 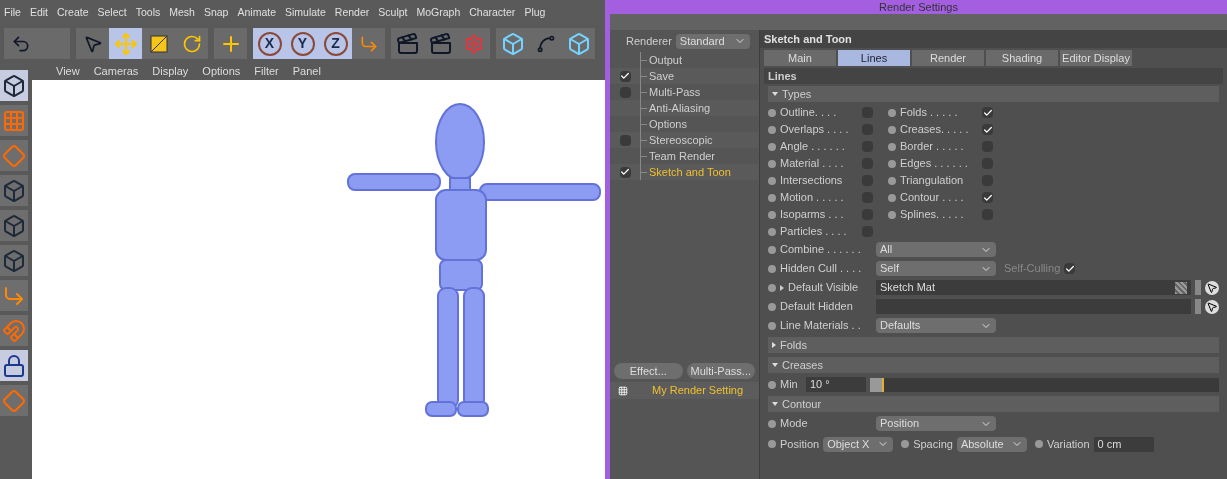 I want to click on line-type-label: Triangulation, so click(x=932, y=181).